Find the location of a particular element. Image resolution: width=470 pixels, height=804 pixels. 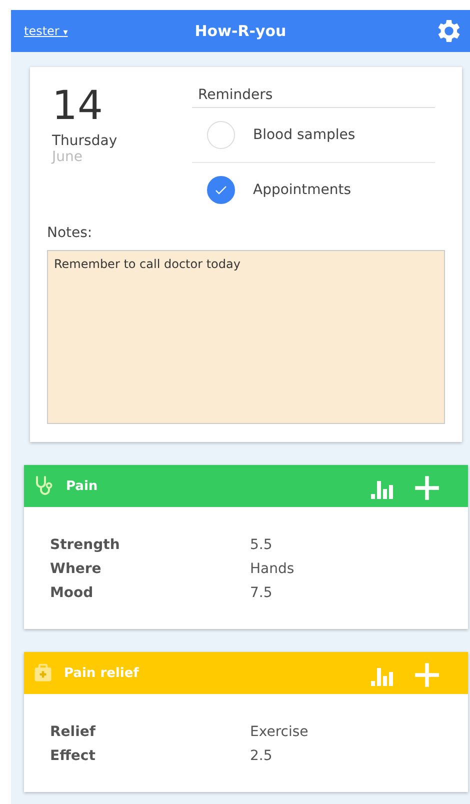

field-value: 7.5 is located at coordinates (261, 593).